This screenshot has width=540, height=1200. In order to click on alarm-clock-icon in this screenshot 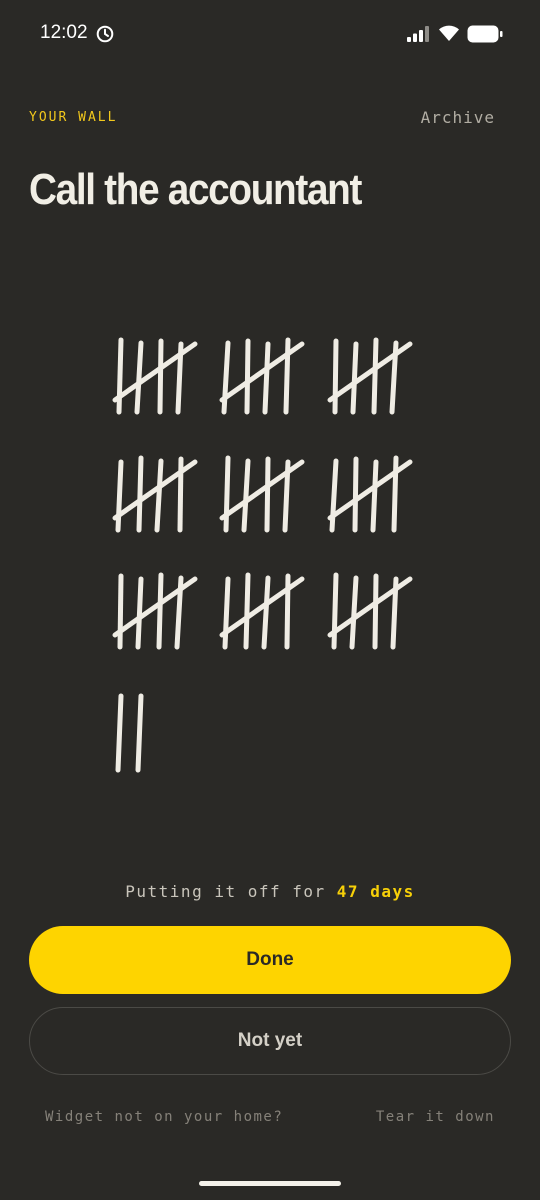, I will do `click(105, 36)`.